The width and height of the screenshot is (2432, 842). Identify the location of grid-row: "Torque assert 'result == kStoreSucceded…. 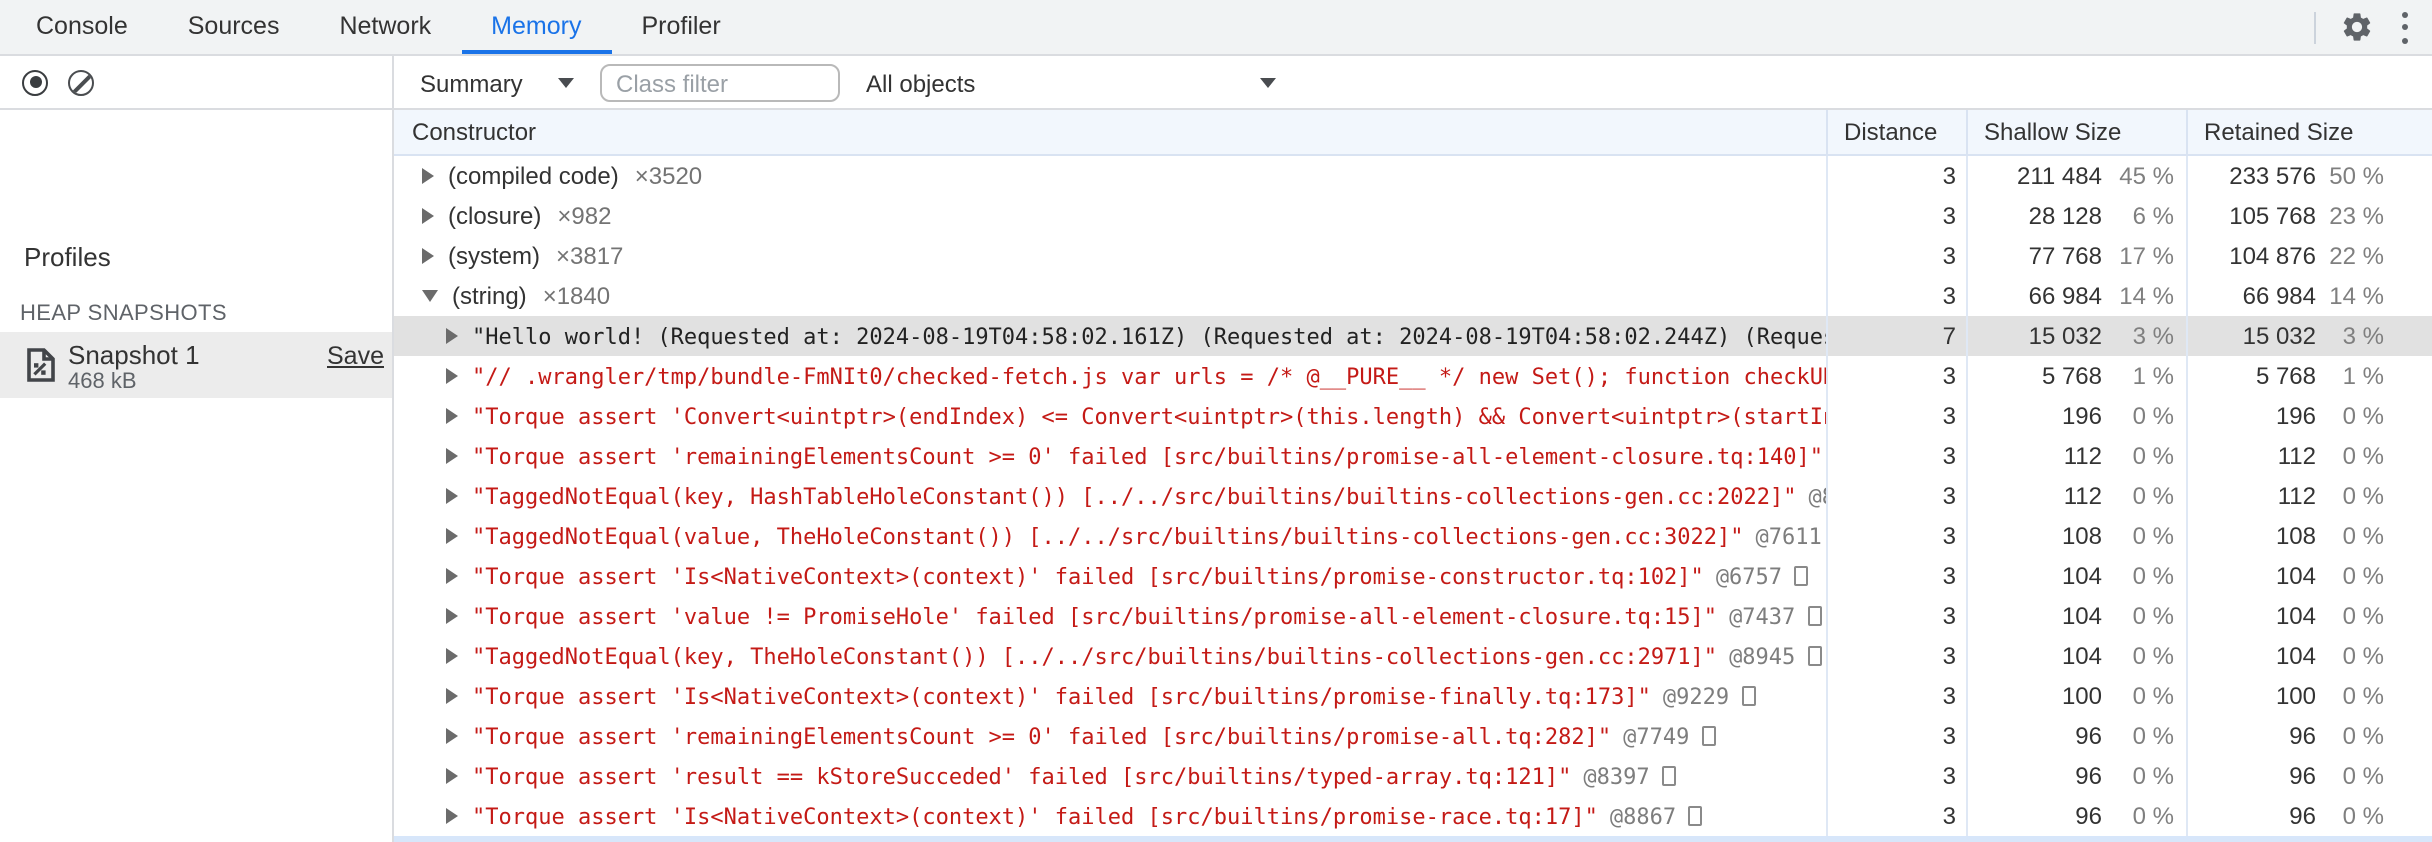
(1413, 776).